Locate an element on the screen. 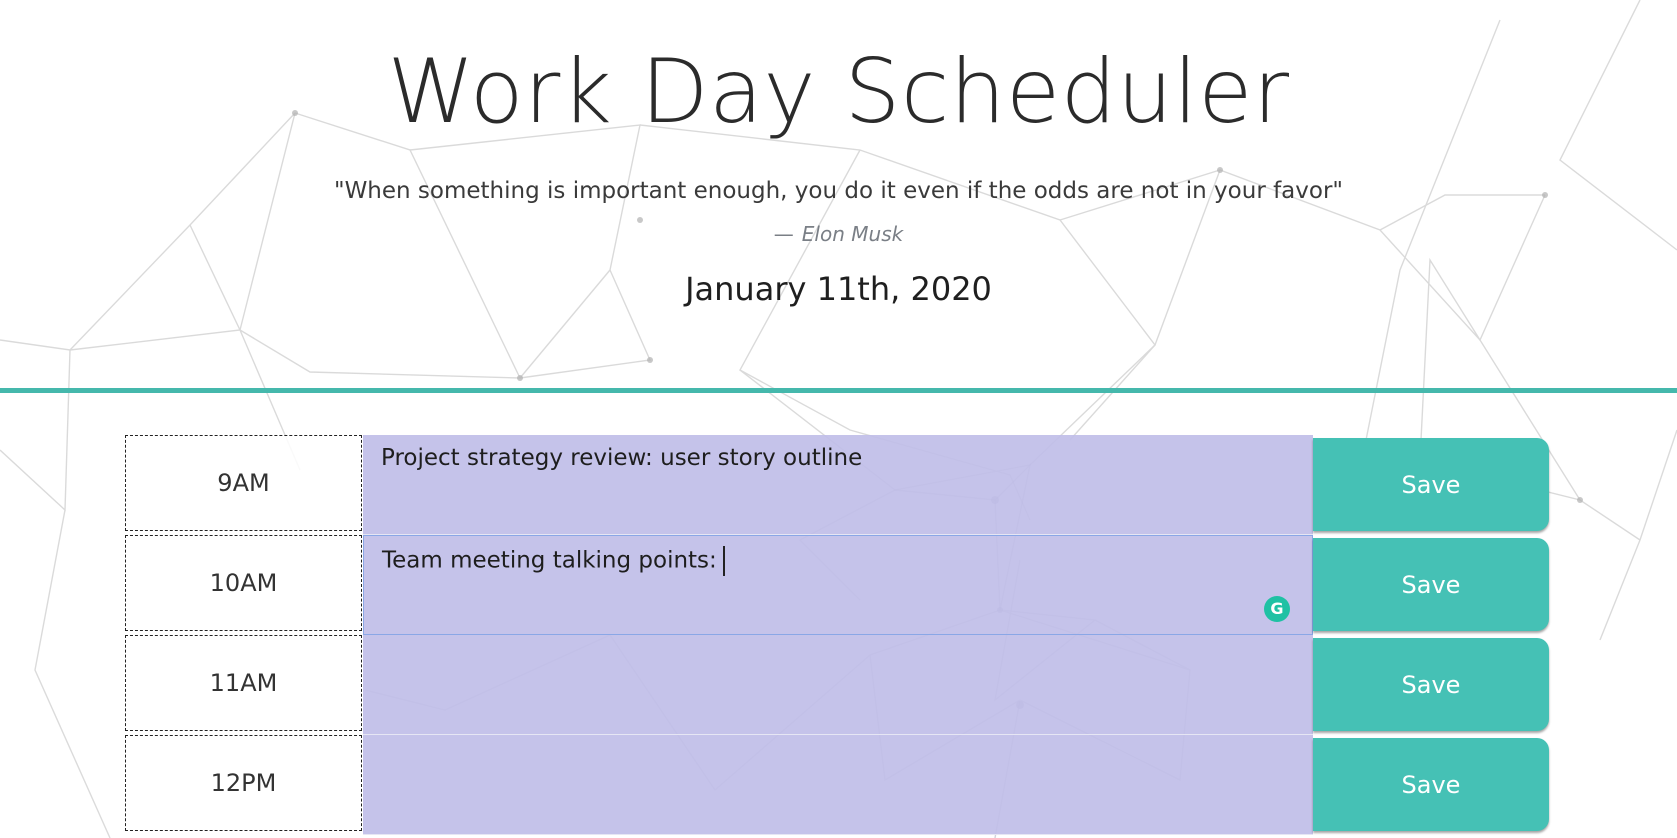  time-block-row: 12PM Save is located at coordinates (837, 785).